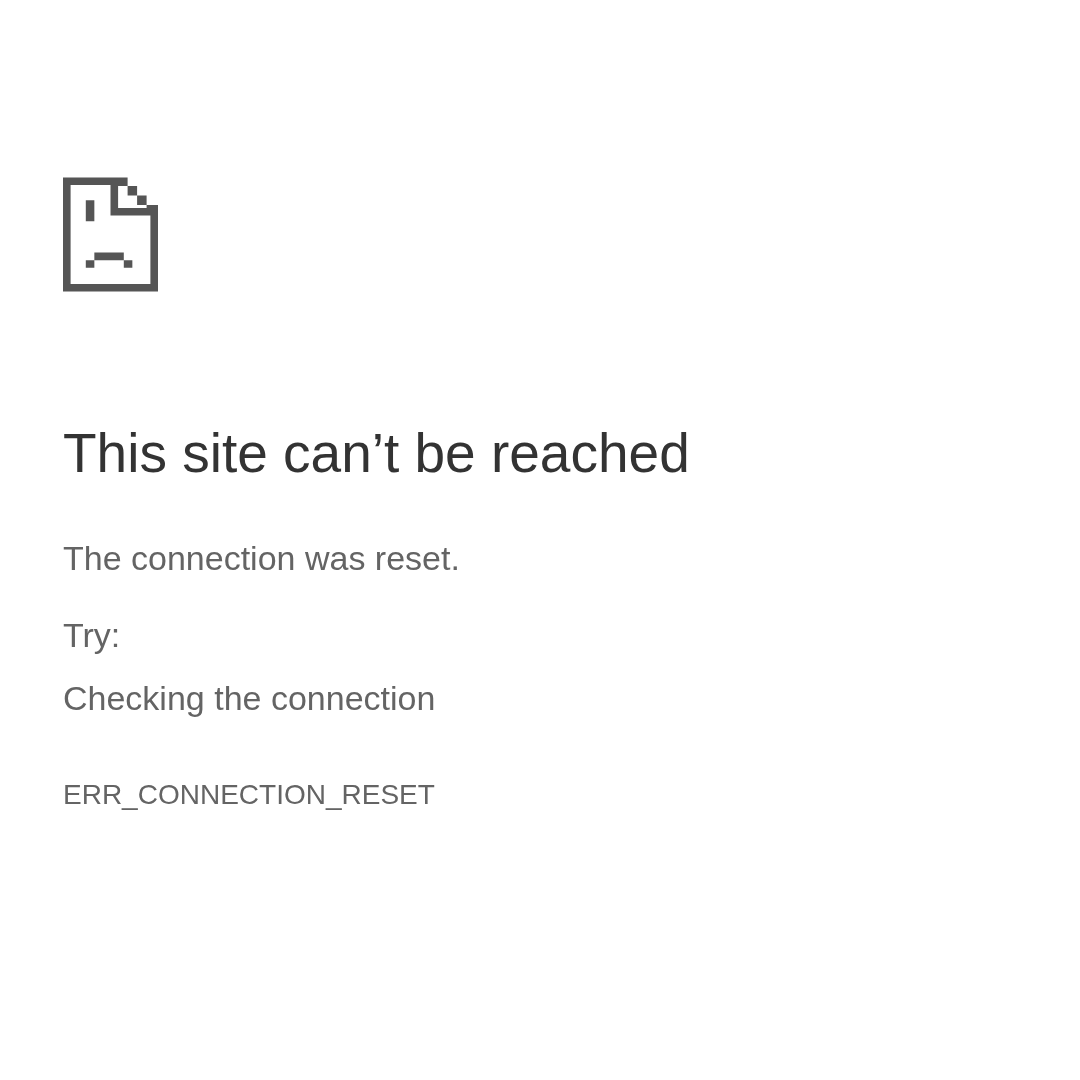 The image size is (1080, 1080). Describe the element at coordinates (376, 453) in the screenshot. I see `error-title: This site can’t be reached` at that location.